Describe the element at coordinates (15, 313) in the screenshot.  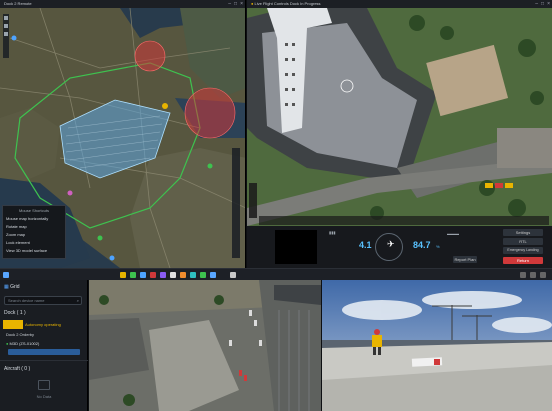
I see `dock-section-title: Dock ( 1 )` at that location.